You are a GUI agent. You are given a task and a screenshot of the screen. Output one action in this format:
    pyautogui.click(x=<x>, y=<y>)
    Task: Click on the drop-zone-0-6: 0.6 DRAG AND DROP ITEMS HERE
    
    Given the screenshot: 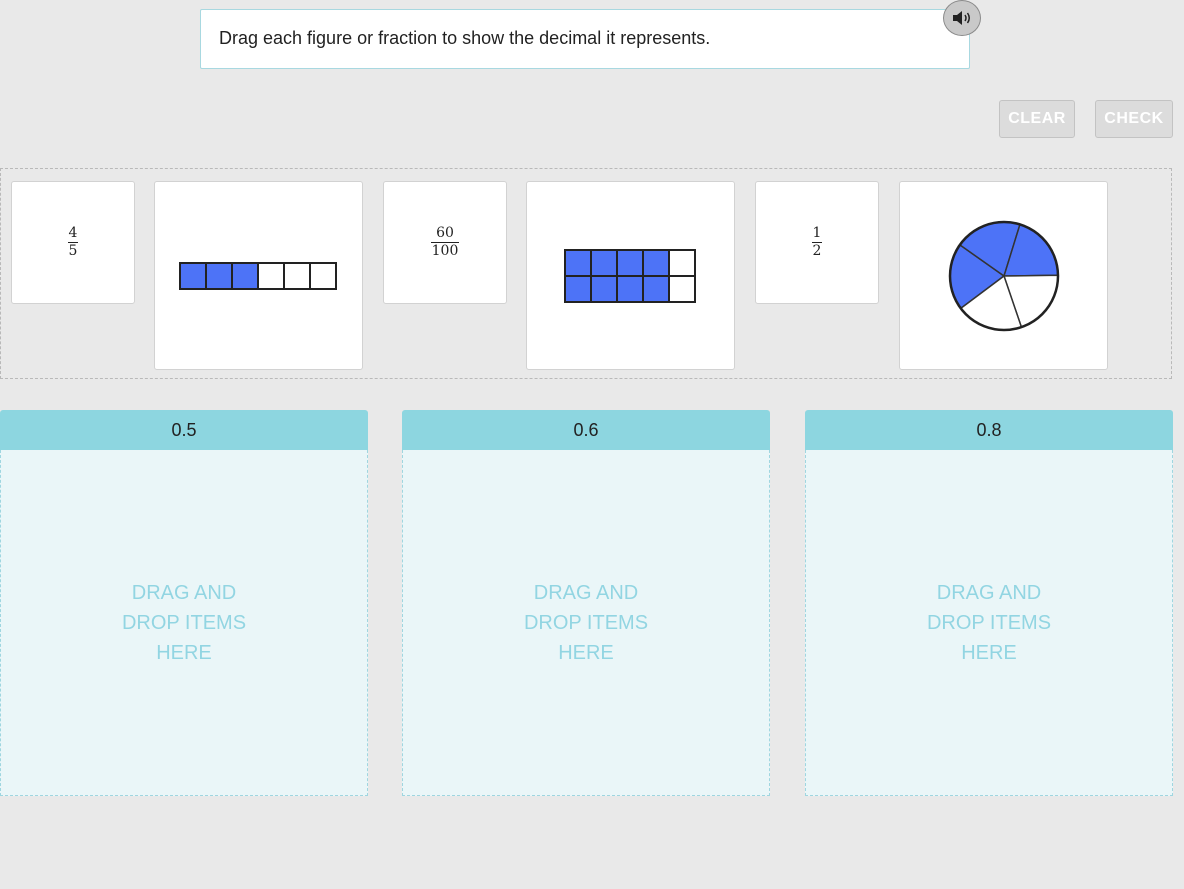 What is the action you would take?
    pyautogui.click(x=586, y=603)
    